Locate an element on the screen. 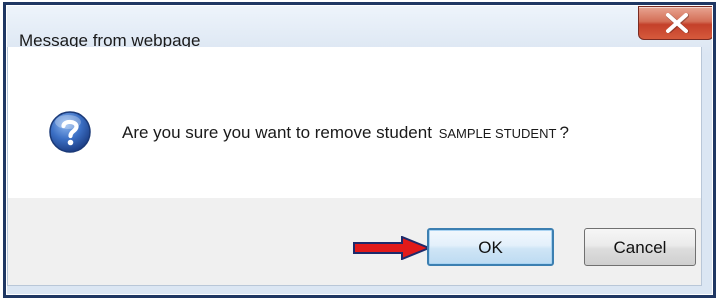 The height and width of the screenshot is (303, 722). ok-button: OK is located at coordinates (490, 247).